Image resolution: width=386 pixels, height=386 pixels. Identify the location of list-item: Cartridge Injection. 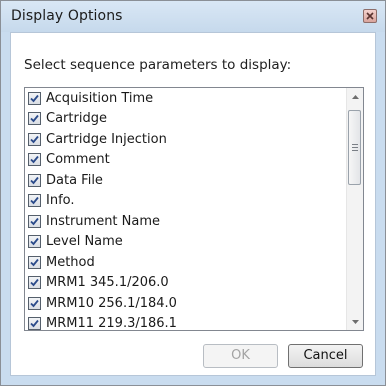
(184, 139).